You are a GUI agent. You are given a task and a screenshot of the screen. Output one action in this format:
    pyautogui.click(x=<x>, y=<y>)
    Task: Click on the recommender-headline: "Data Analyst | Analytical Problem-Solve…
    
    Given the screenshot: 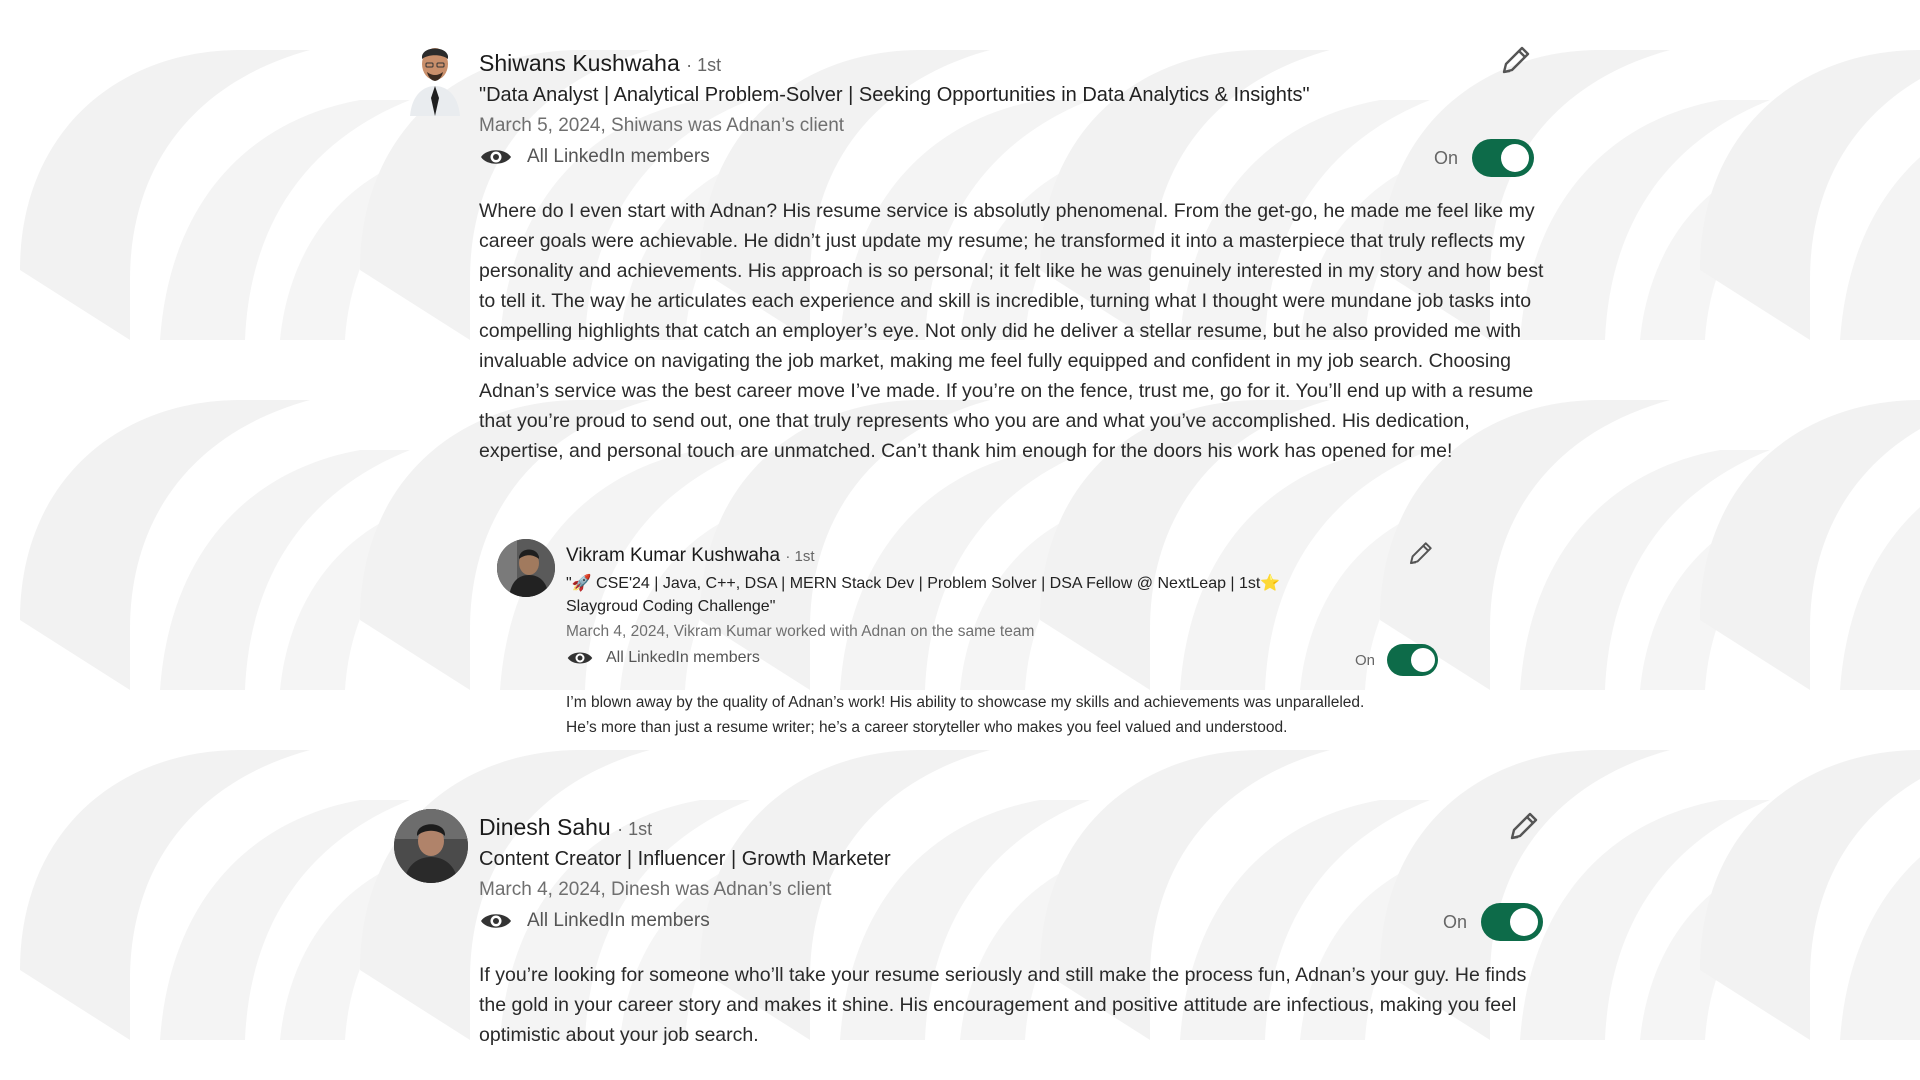 What is the action you would take?
    pyautogui.click(x=894, y=95)
    